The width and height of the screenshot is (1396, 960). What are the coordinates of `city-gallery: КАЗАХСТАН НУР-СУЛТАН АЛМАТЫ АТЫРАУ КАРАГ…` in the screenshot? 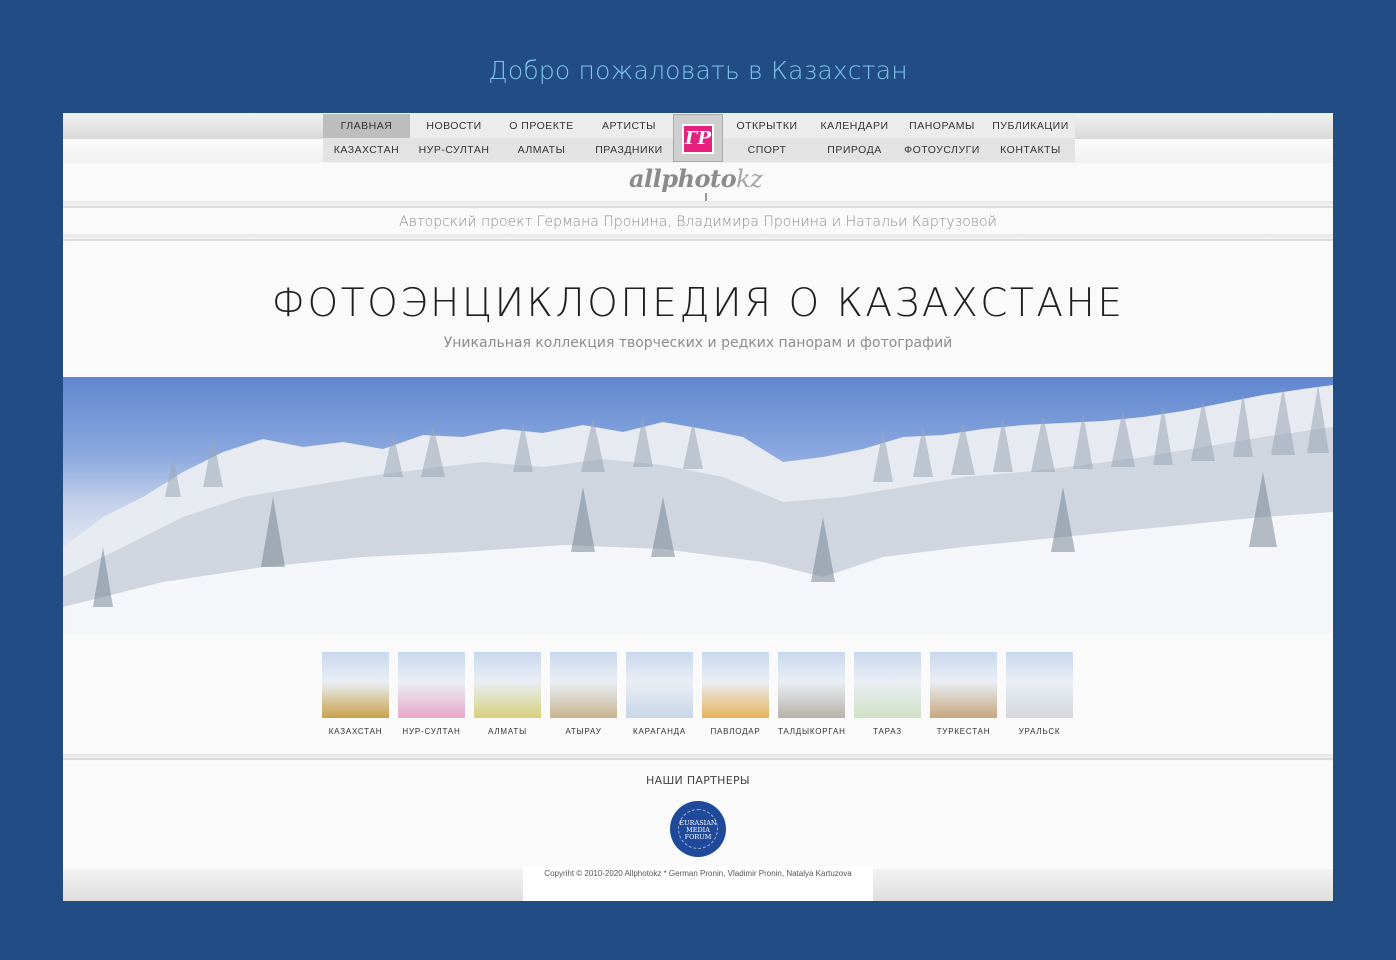 It's located at (698, 698).